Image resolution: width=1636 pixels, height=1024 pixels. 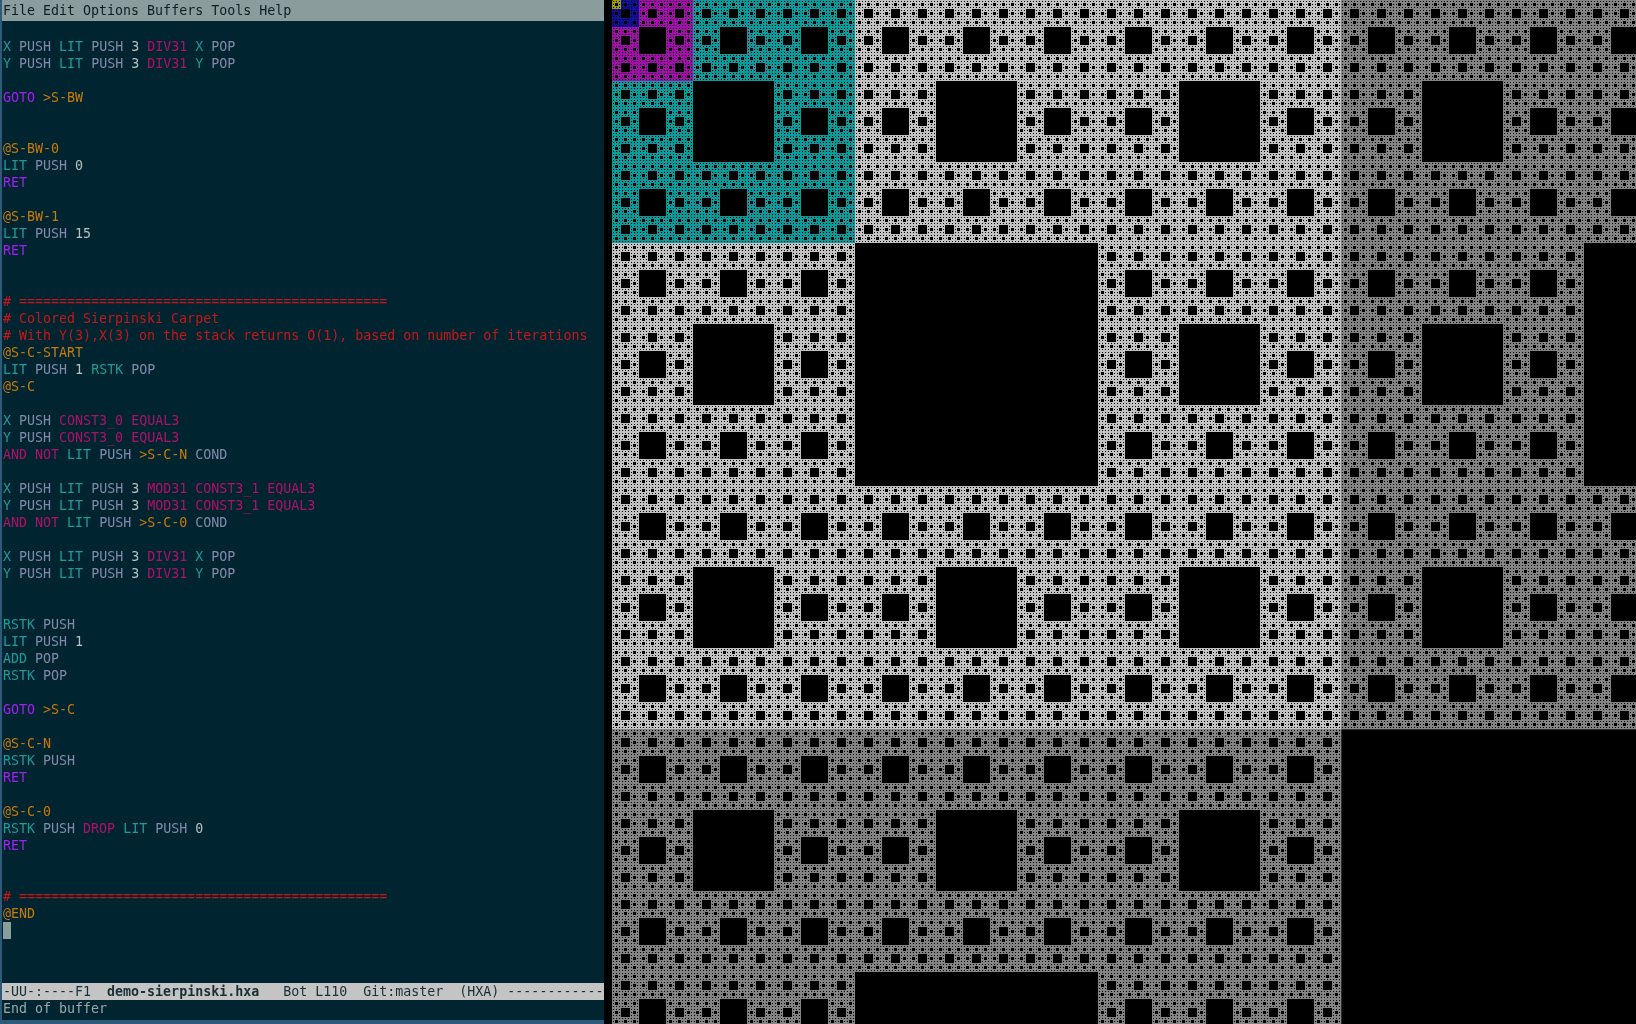 What do you see at coordinates (295, 335) in the screenshot?
I see `code-comment: # With Y(3),X(3) on the stack returns O(1), based on number of iterations` at bounding box center [295, 335].